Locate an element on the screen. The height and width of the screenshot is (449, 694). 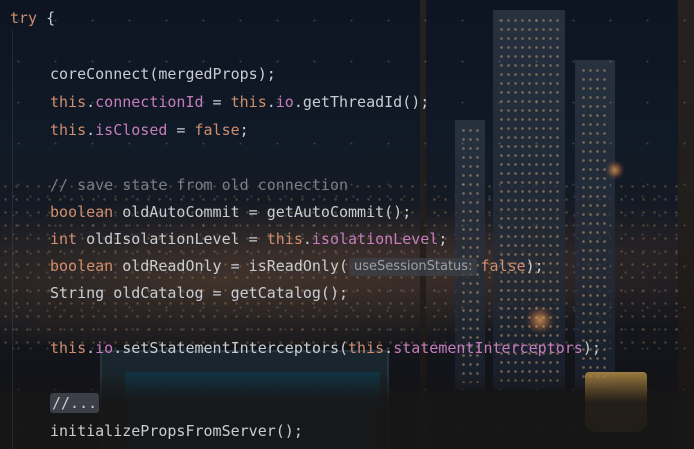
code-line: coreConnect(mergedProps); is located at coordinates (143, 74).